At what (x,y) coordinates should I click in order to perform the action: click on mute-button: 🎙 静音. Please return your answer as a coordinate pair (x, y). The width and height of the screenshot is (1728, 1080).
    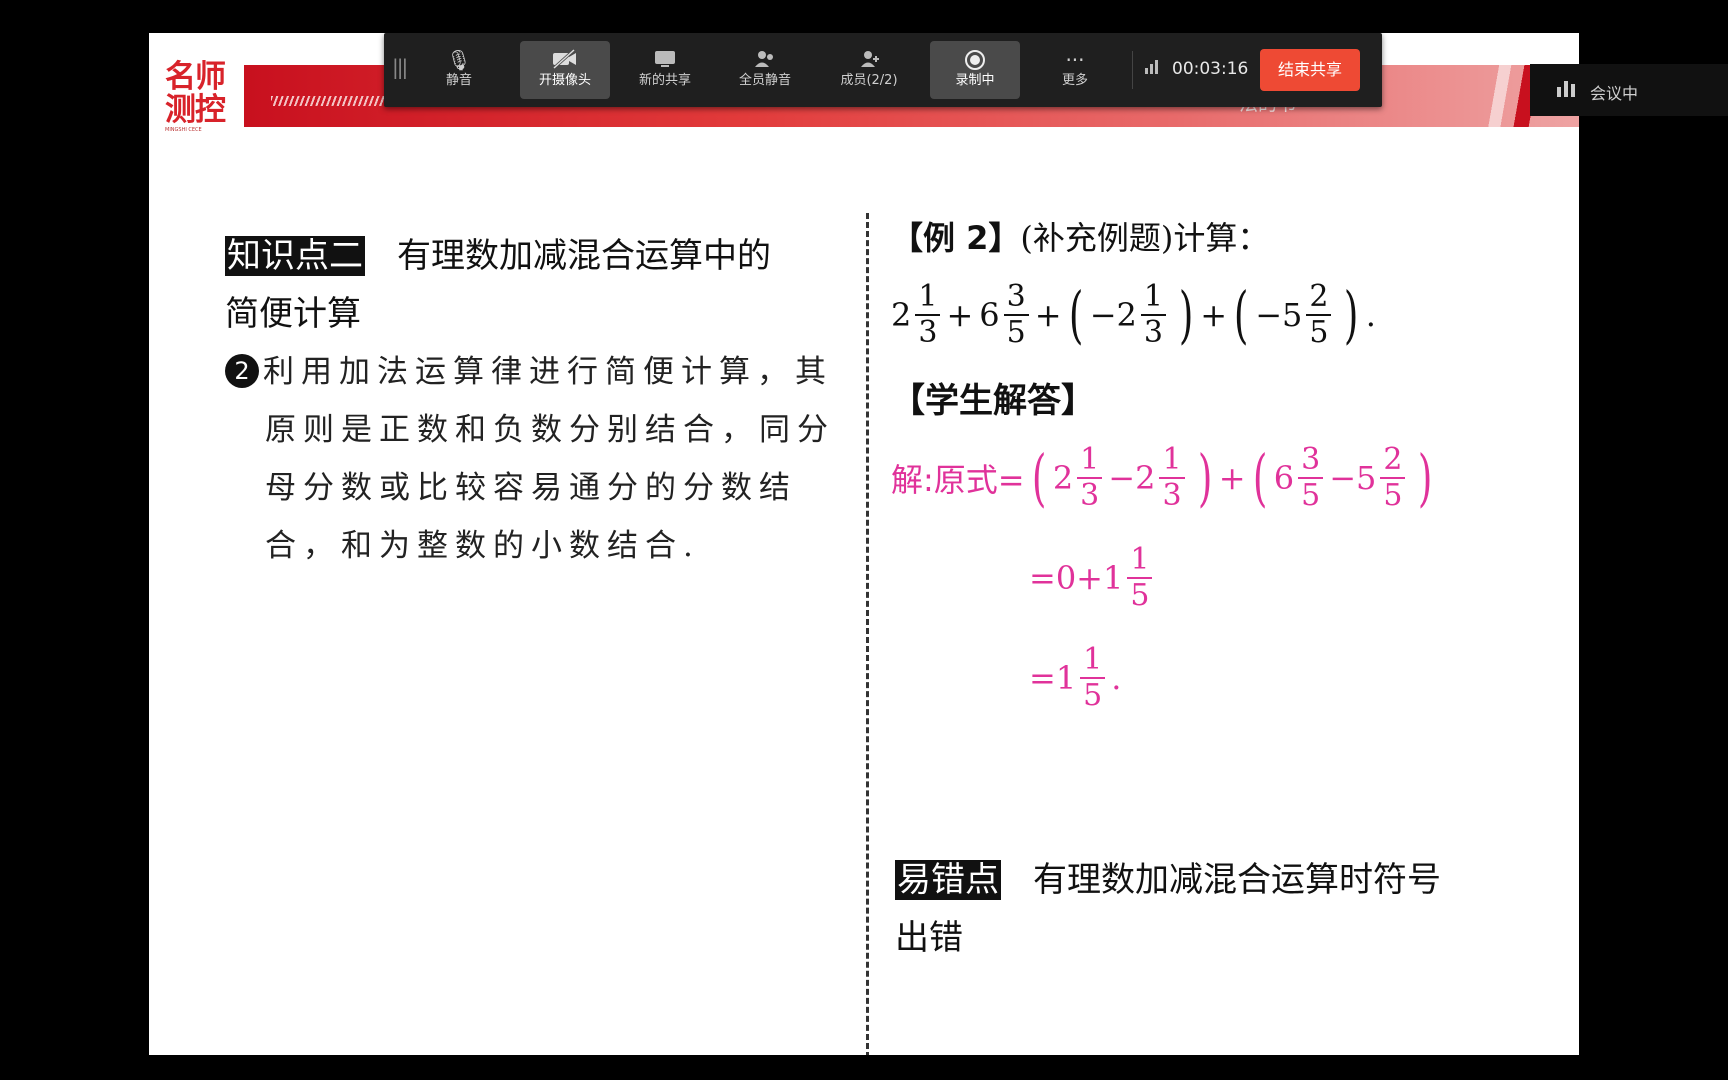
    Looking at the image, I should click on (459, 70).